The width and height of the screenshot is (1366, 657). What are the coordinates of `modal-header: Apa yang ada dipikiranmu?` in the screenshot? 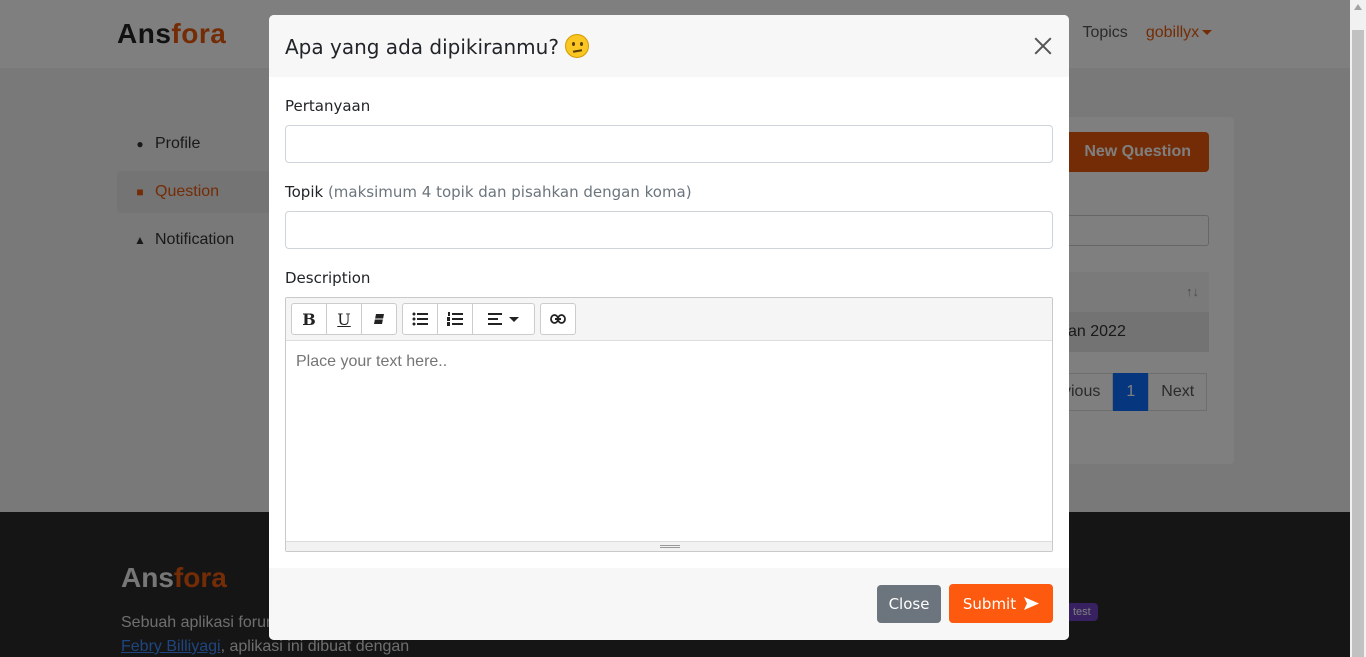 It's located at (669, 46).